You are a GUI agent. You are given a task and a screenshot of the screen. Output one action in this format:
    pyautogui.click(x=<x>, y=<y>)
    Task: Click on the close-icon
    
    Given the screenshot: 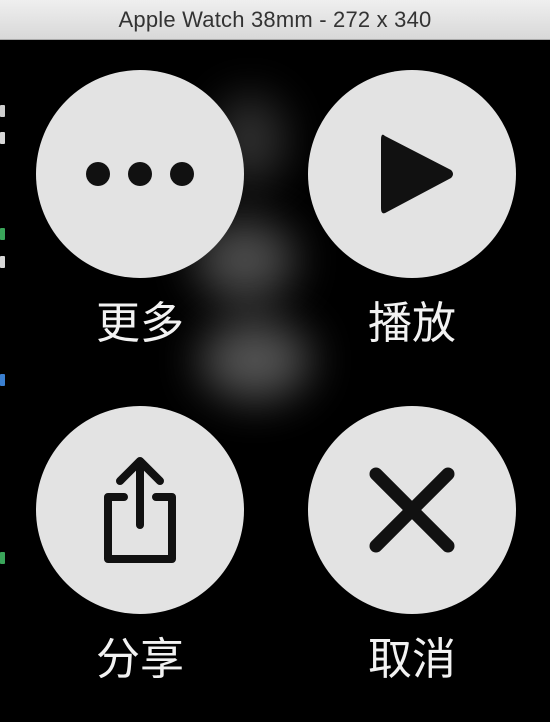 What is the action you would take?
    pyautogui.click(x=412, y=510)
    